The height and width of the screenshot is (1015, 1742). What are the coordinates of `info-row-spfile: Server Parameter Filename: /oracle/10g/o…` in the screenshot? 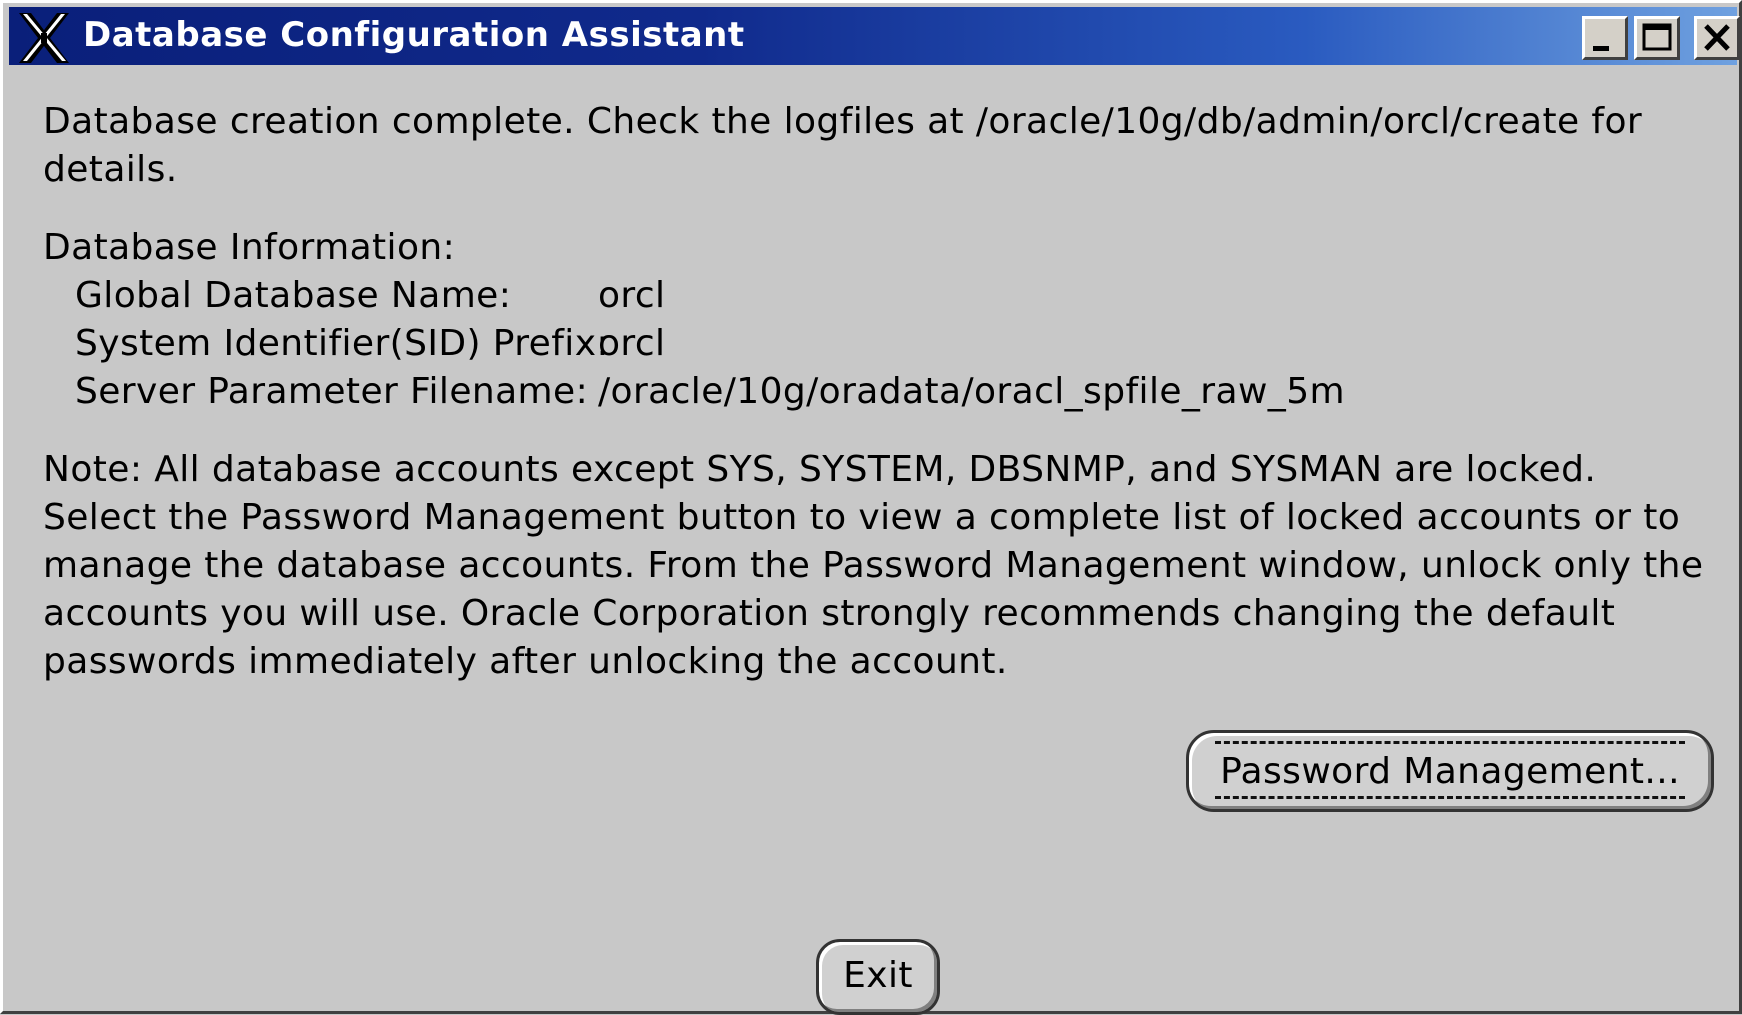 It's located at (873, 392).